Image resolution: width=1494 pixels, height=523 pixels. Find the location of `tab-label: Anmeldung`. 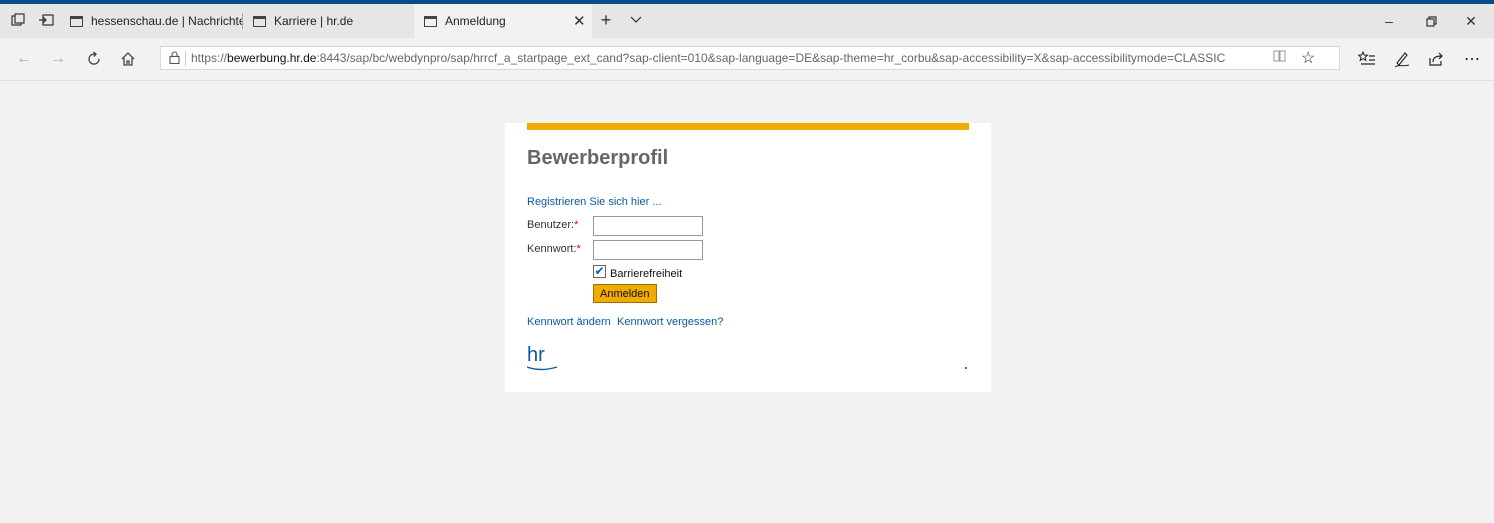

tab-label: Anmeldung is located at coordinates (475, 21).